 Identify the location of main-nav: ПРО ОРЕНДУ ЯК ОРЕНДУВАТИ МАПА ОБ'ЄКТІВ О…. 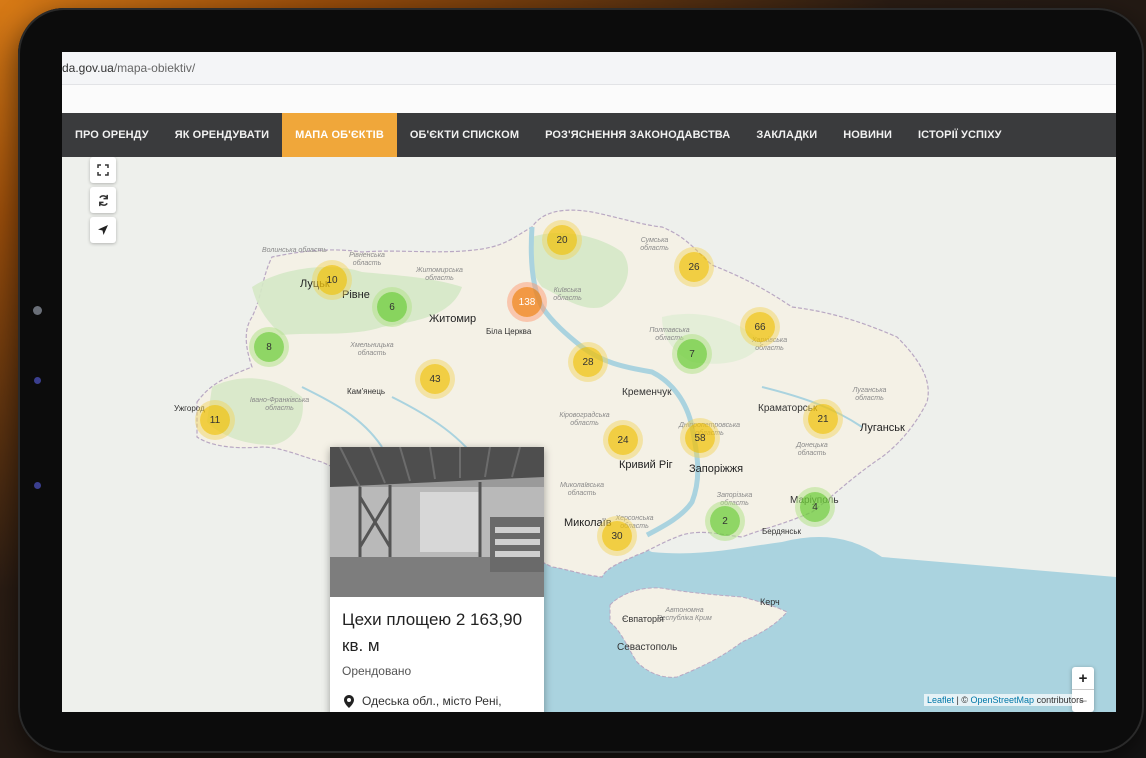
(589, 135).